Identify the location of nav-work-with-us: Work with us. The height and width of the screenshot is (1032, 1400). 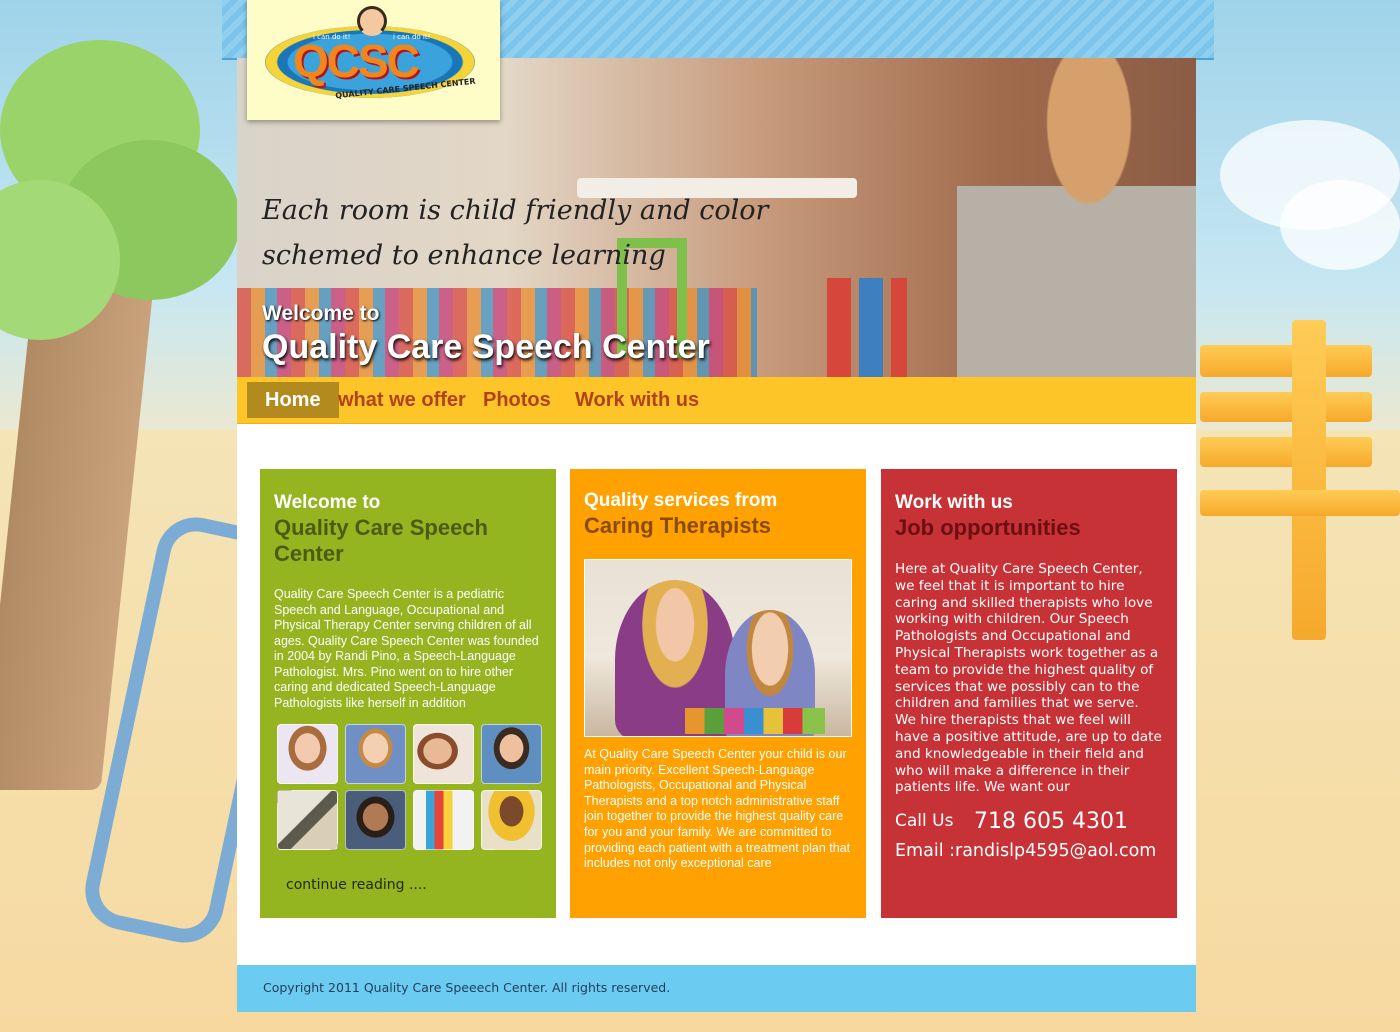
(637, 400).